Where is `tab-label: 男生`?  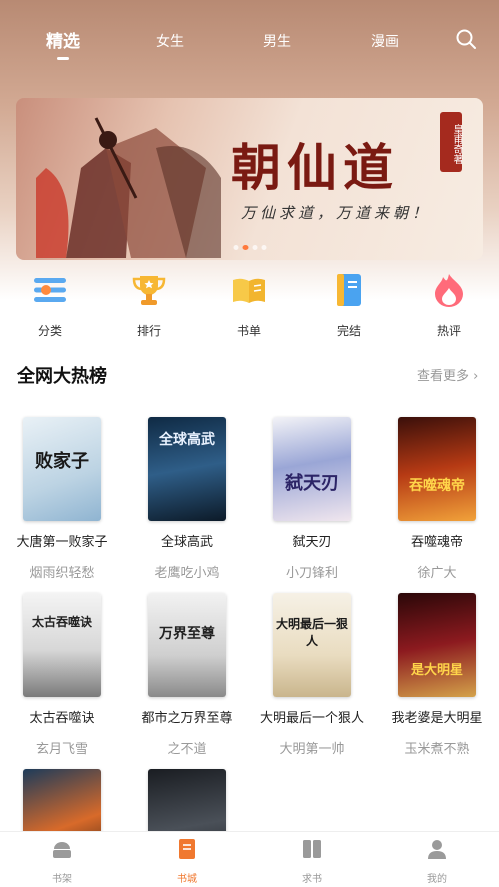
tab-label: 男生 is located at coordinates (277, 42).